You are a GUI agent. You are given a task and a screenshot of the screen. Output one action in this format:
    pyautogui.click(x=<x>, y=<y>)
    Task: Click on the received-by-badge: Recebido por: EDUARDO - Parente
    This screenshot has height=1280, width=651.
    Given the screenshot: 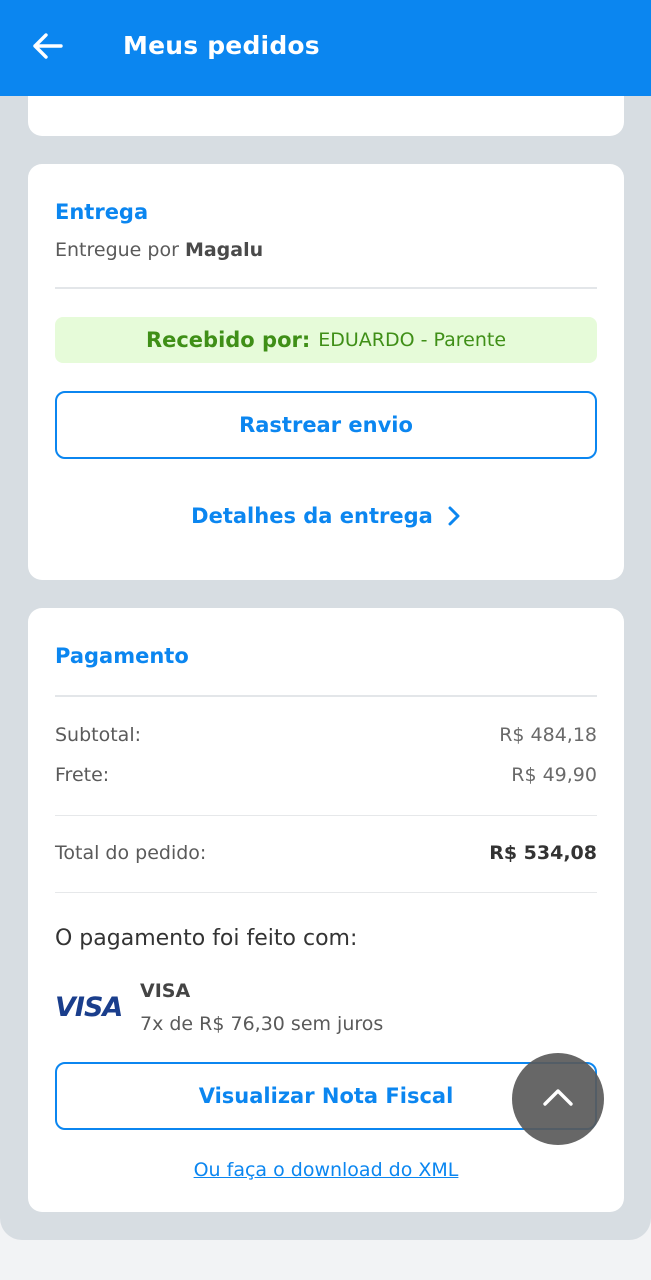 What is the action you would take?
    pyautogui.click(x=326, y=340)
    